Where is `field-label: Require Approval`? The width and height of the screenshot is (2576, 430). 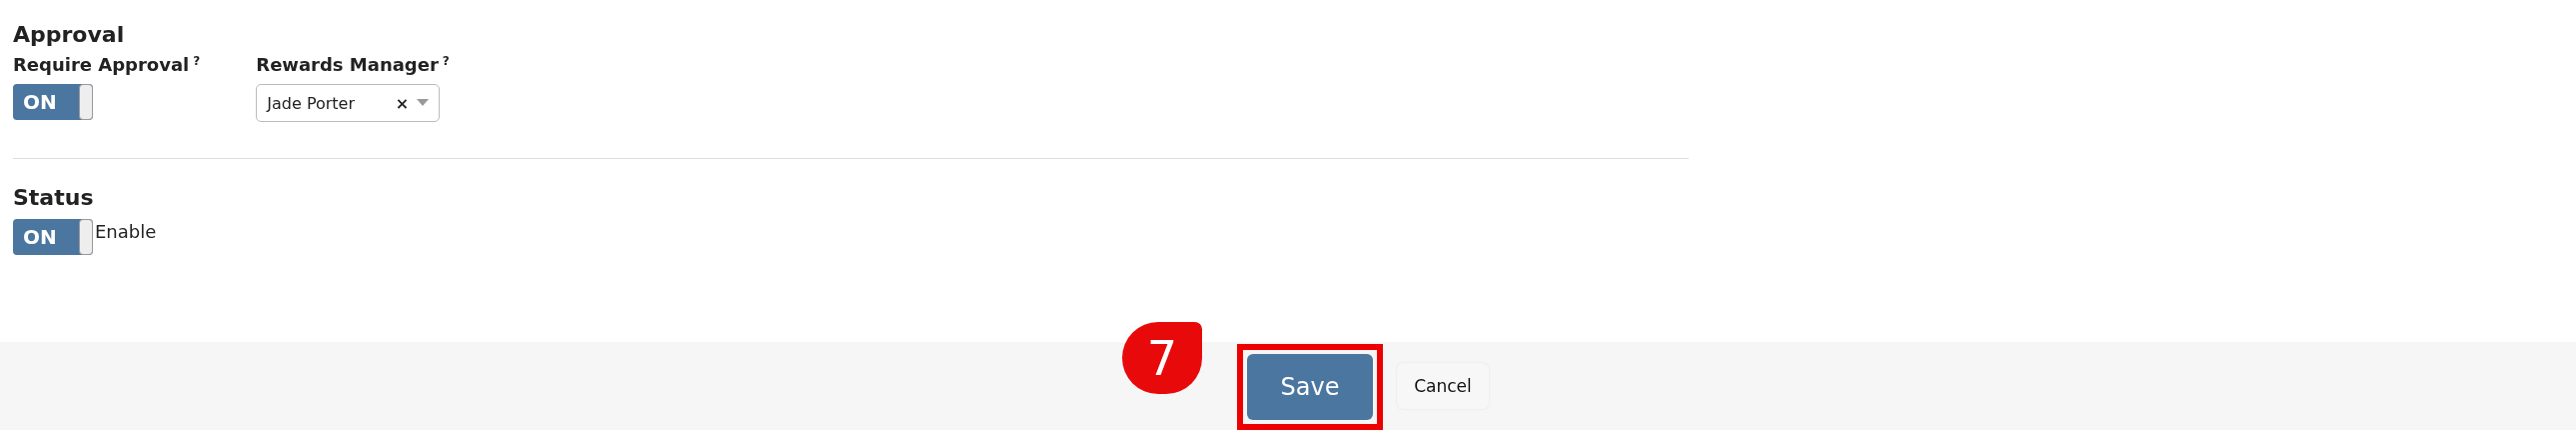 field-label: Require Approval is located at coordinates (101, 64).